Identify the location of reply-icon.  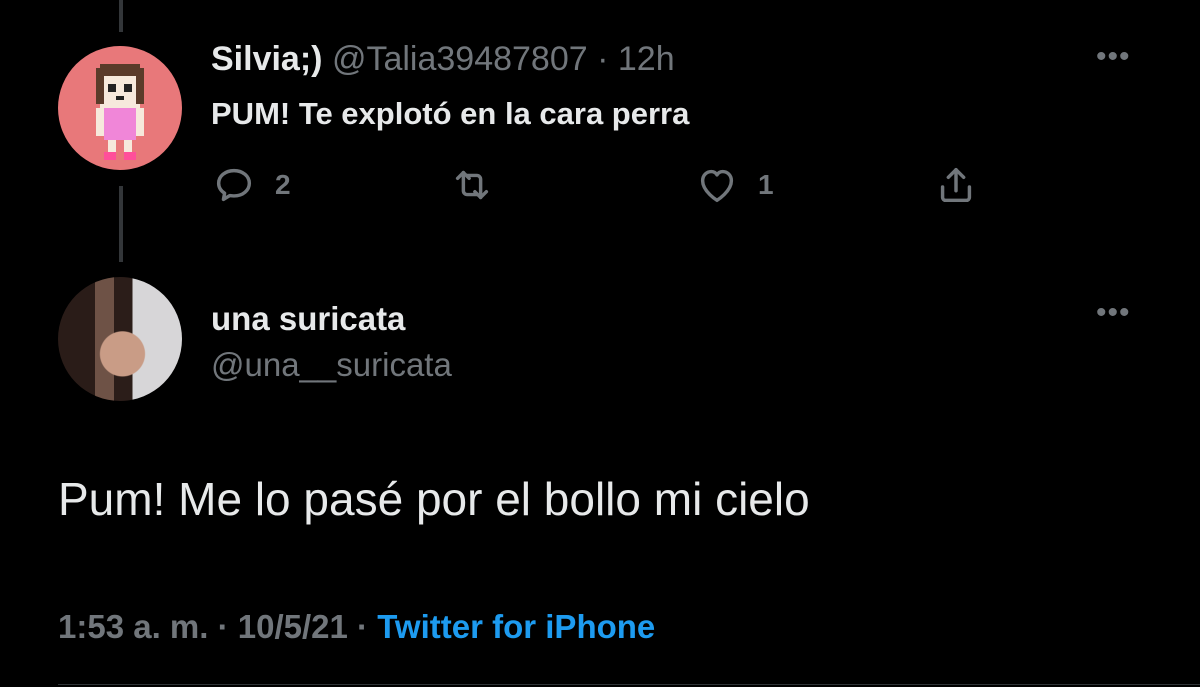
(234, 185).